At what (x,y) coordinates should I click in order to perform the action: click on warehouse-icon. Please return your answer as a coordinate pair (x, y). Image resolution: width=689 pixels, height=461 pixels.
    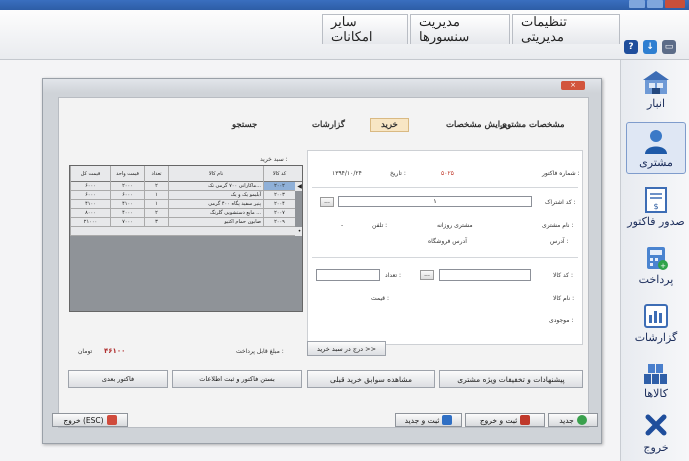
    Looking at the image, I should click on (656, 82).